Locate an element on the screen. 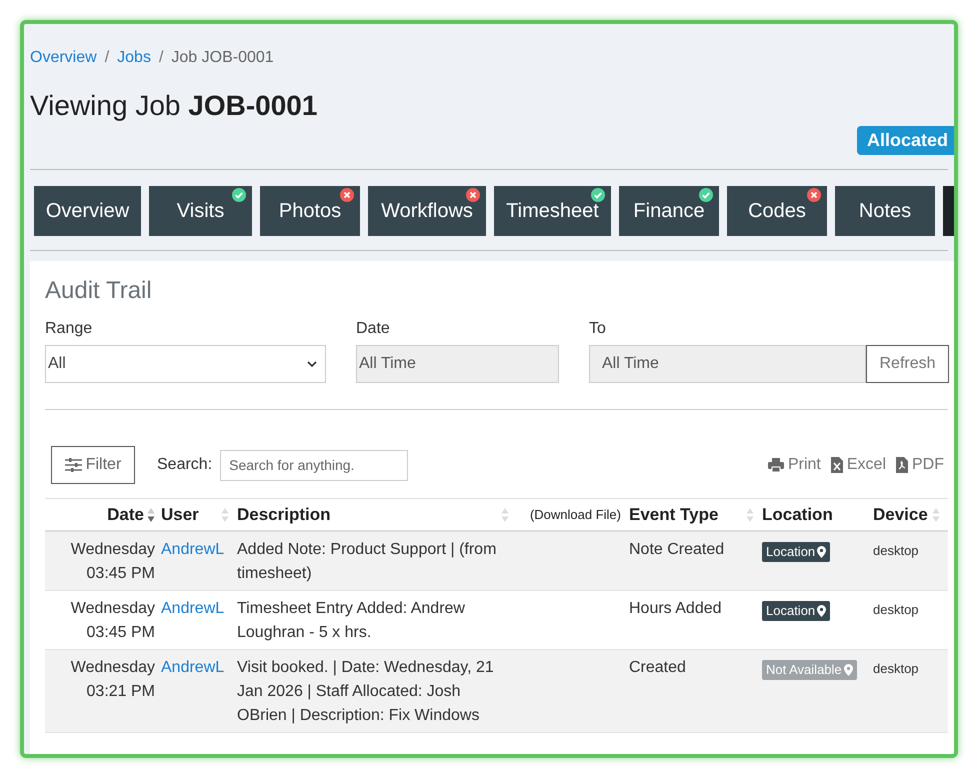 This screenshot has height=778, width=976. column-header: Location is located at coordinates (797, 515).